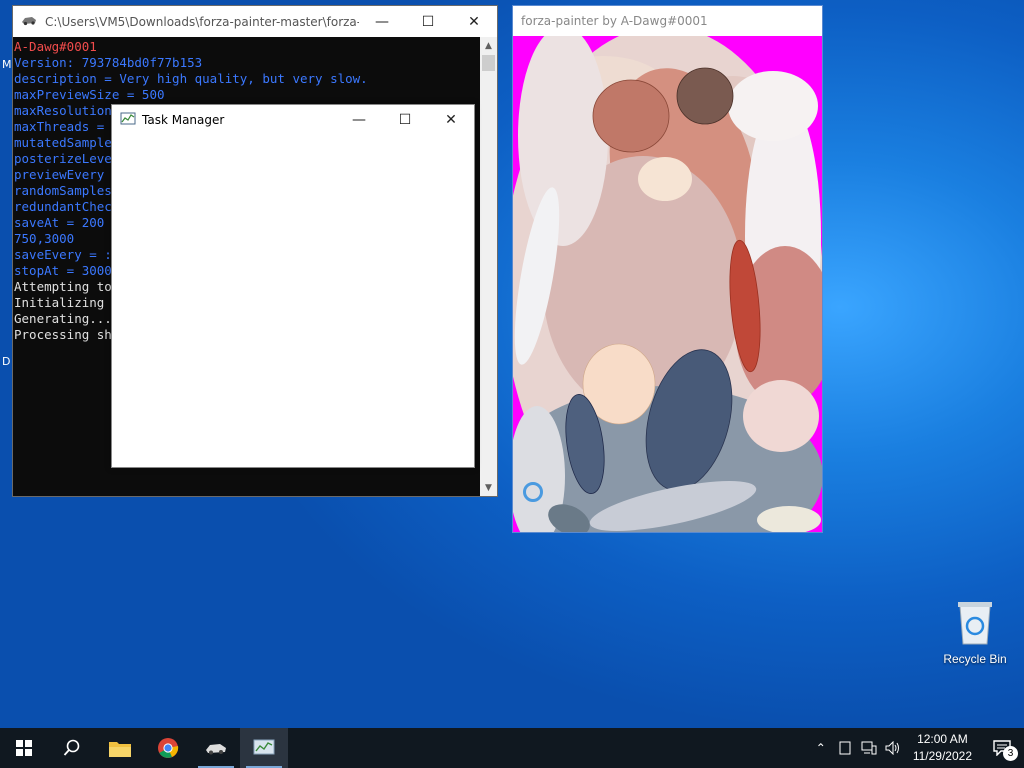 The width and height of the screenshot is (1024, 768). What do you see at coordinates (821, 748) in the screenshot?
I see `chevron-up-icon: ⌃` at bounding box center [821, 748].